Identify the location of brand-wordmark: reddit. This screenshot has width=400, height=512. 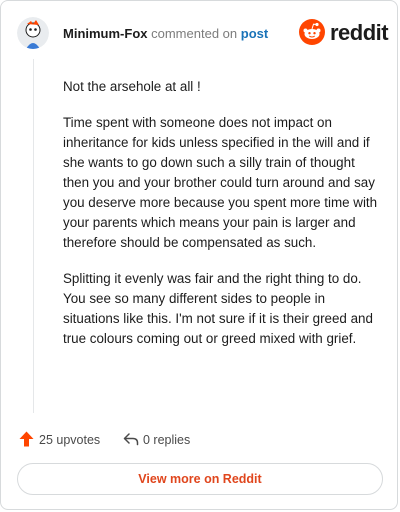
(359, 32).